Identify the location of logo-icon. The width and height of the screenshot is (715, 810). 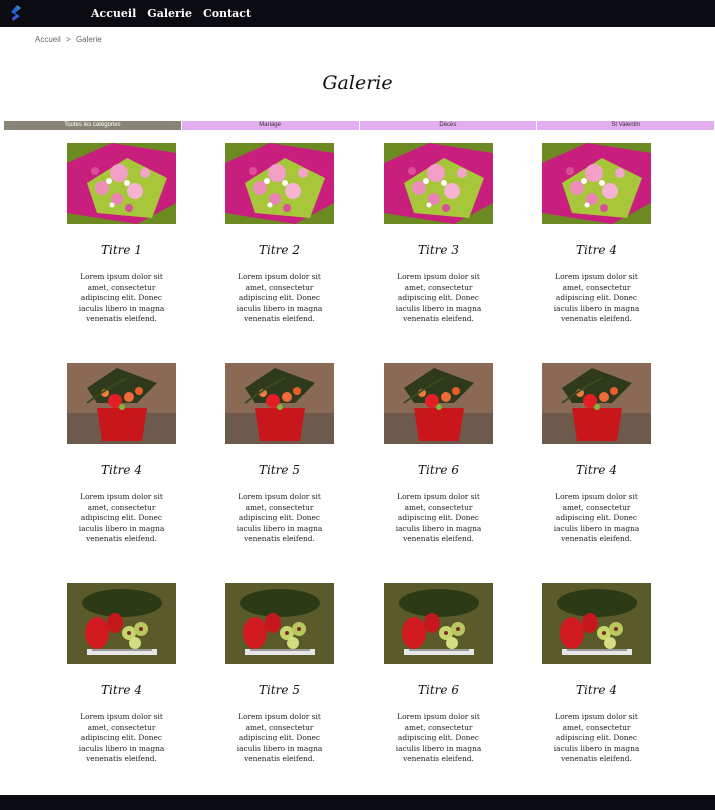
(16, 13).